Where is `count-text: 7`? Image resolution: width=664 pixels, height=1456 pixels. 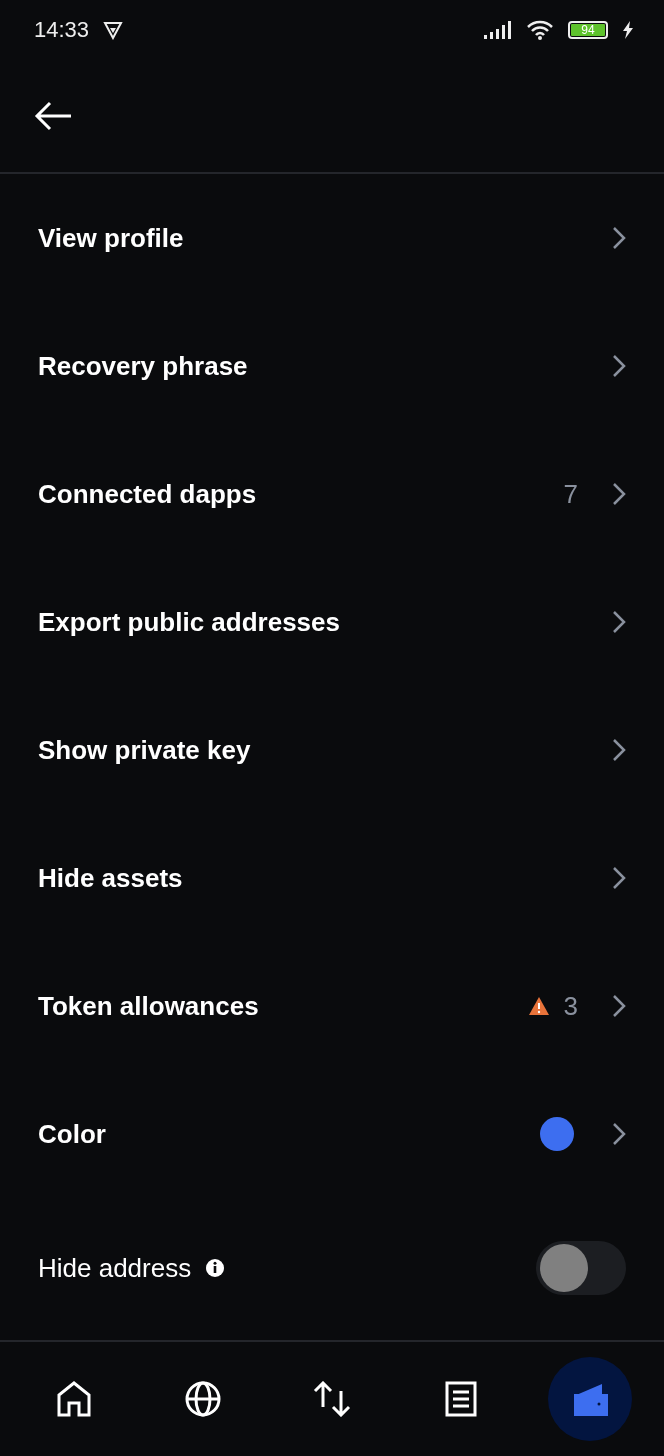 count-text: 7 is located at coordinates (570, 494).